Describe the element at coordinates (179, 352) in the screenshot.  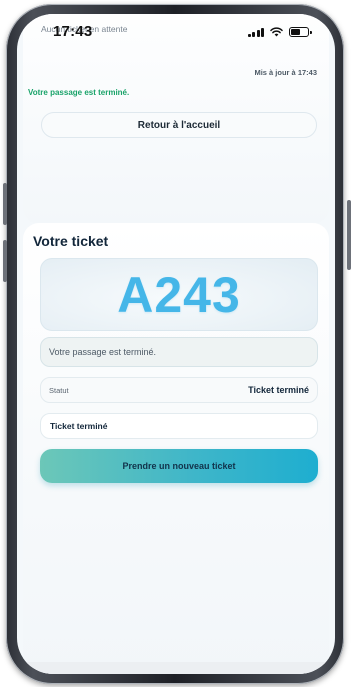
I see `ticket-message: Votre passage est terminé.` at that location.